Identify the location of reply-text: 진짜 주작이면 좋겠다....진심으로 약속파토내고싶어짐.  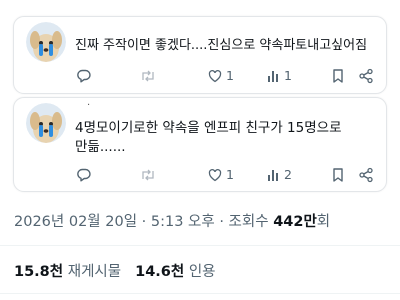
(221, 45).